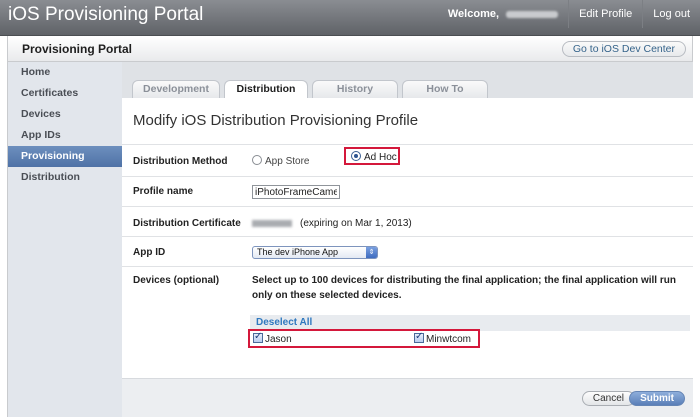 This screenshot has height=417, width=700. I want to click on redacted-user-name, so click(532, 14).